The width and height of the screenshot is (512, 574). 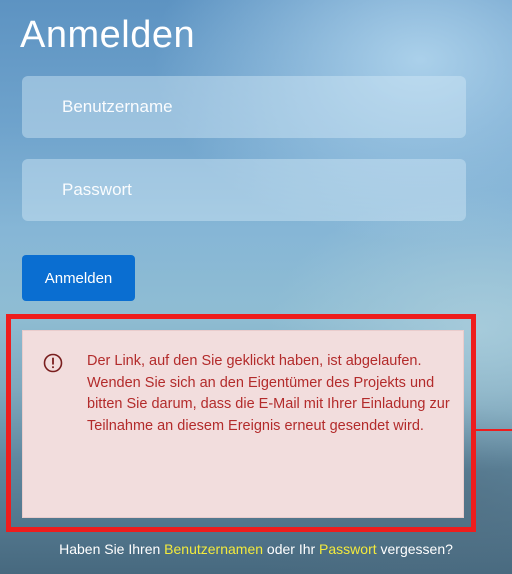 What do you see at coordinates (213, 549) in the screenshot?
I see `forgot-username-link: Benutzernamen` at bounding box center [213, 549].